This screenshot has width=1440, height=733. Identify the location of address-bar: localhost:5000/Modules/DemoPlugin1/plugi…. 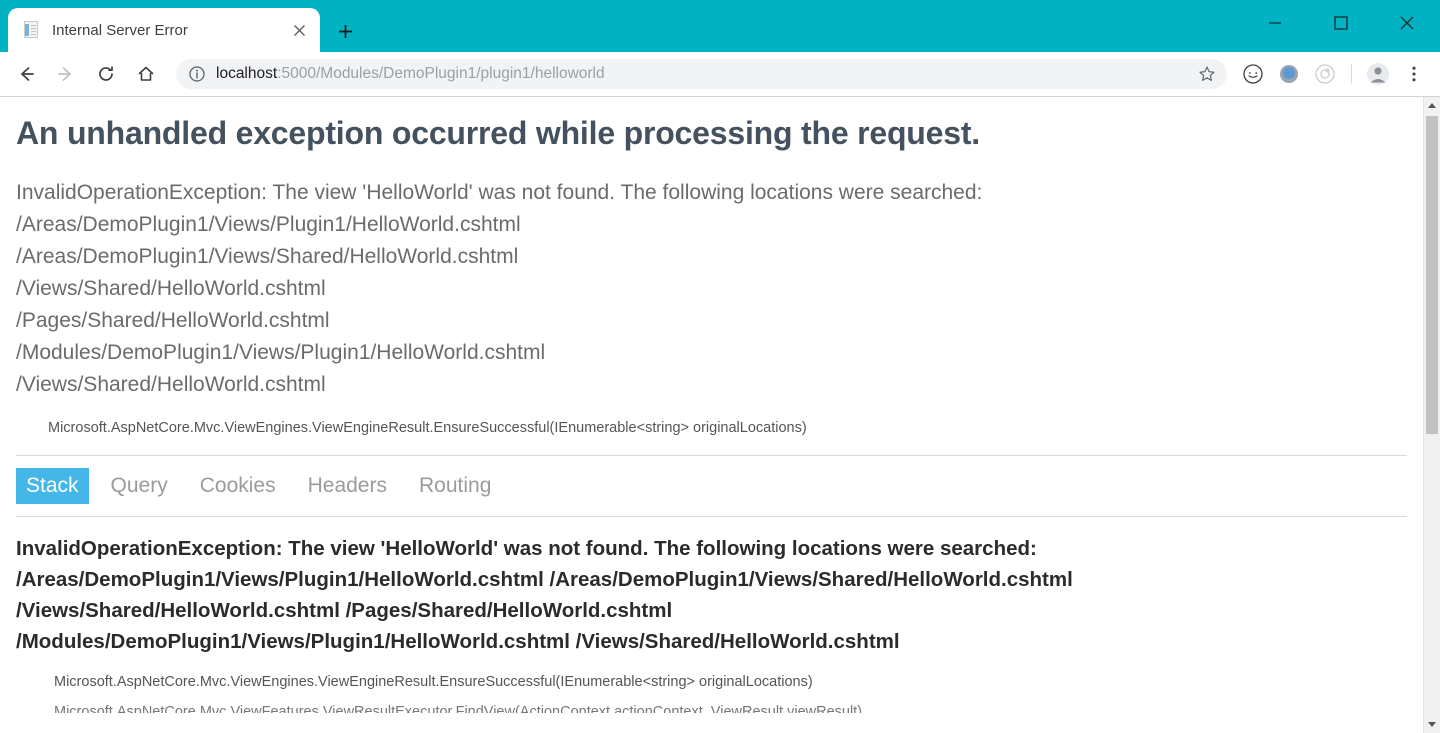
(701, 74).